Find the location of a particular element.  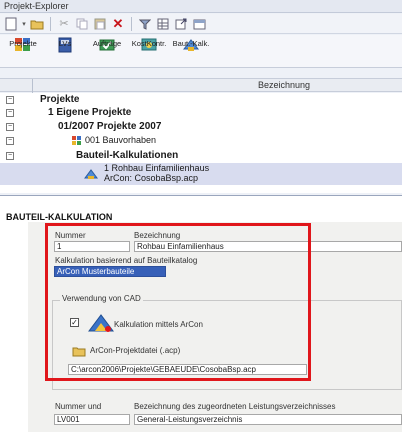

new-doc-icon is located at coordinates (11, 24).